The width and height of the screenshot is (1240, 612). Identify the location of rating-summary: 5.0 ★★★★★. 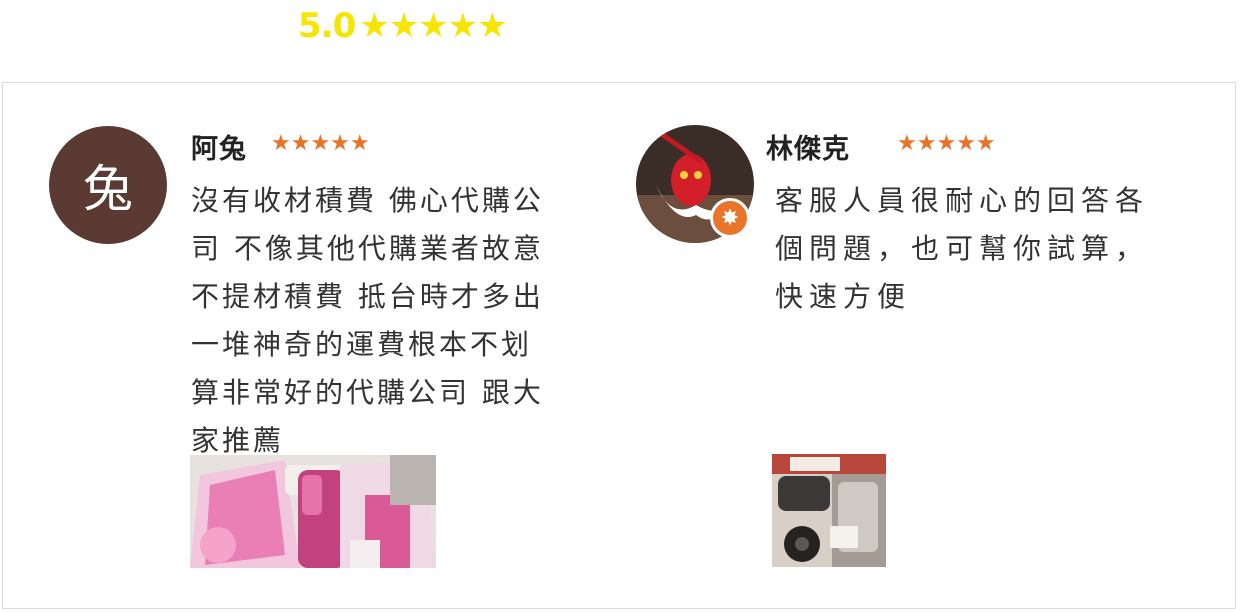
(403, 26).